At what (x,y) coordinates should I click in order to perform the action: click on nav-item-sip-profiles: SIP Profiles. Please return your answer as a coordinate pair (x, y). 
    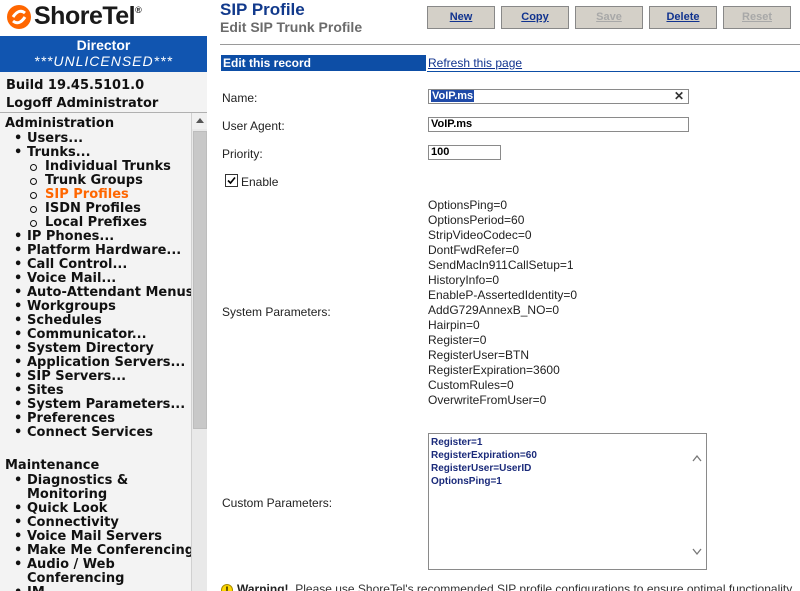
    Looking at the image, I should click on (79, 195).